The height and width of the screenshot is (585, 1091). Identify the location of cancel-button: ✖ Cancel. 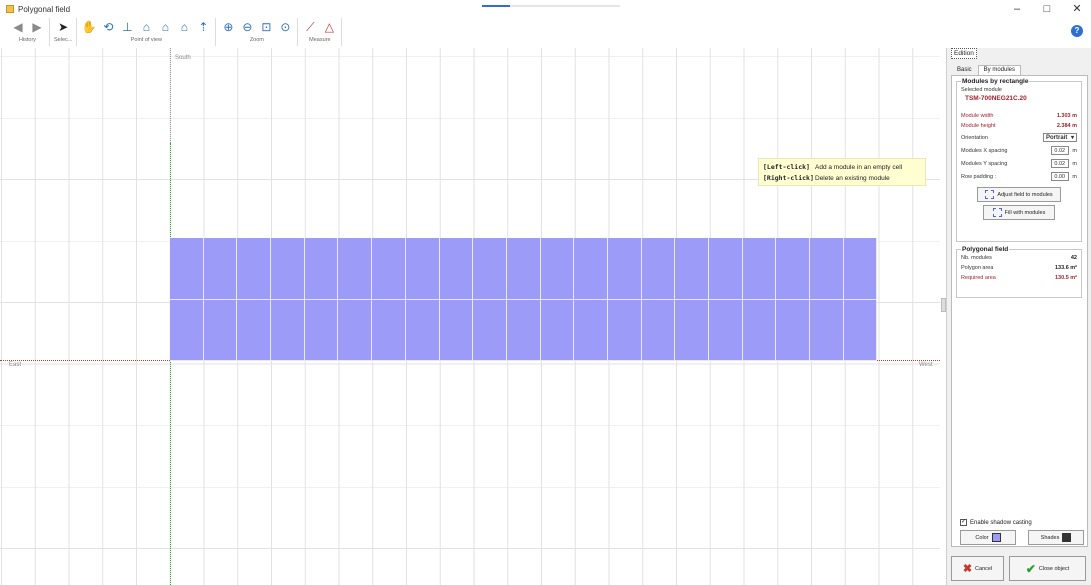
(977, 568).